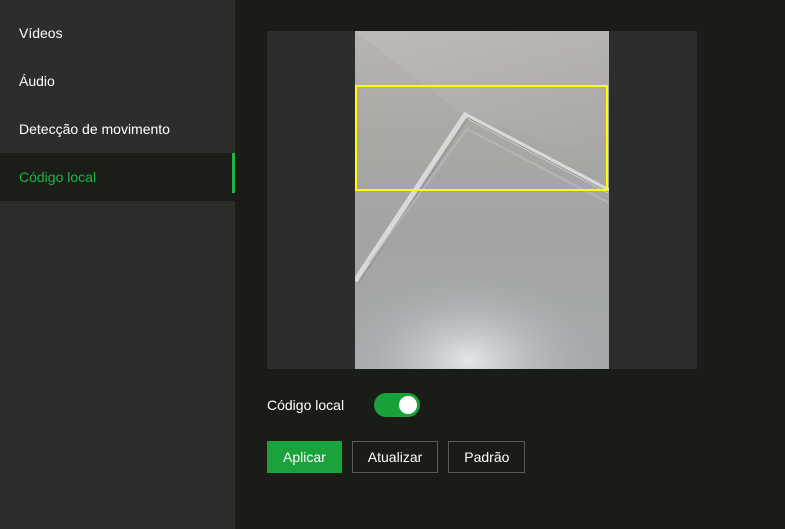  I want to click on sidebar-item-label: Vídeos, so click(41, 33).